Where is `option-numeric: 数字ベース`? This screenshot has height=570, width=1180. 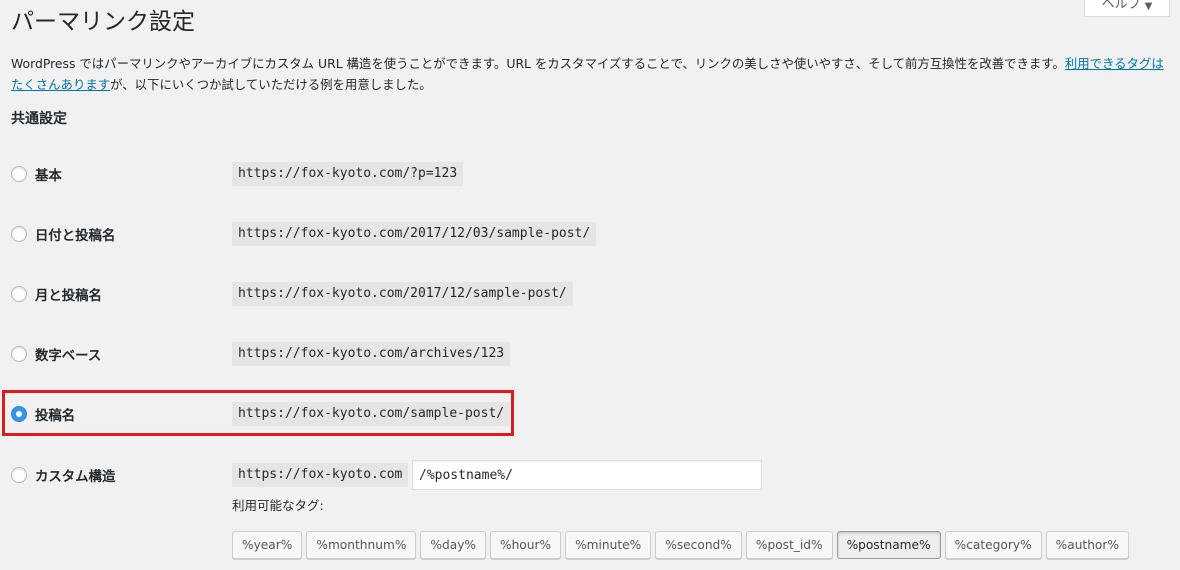 option-numeric: 数字ベース is located at coordinates (56, 354).